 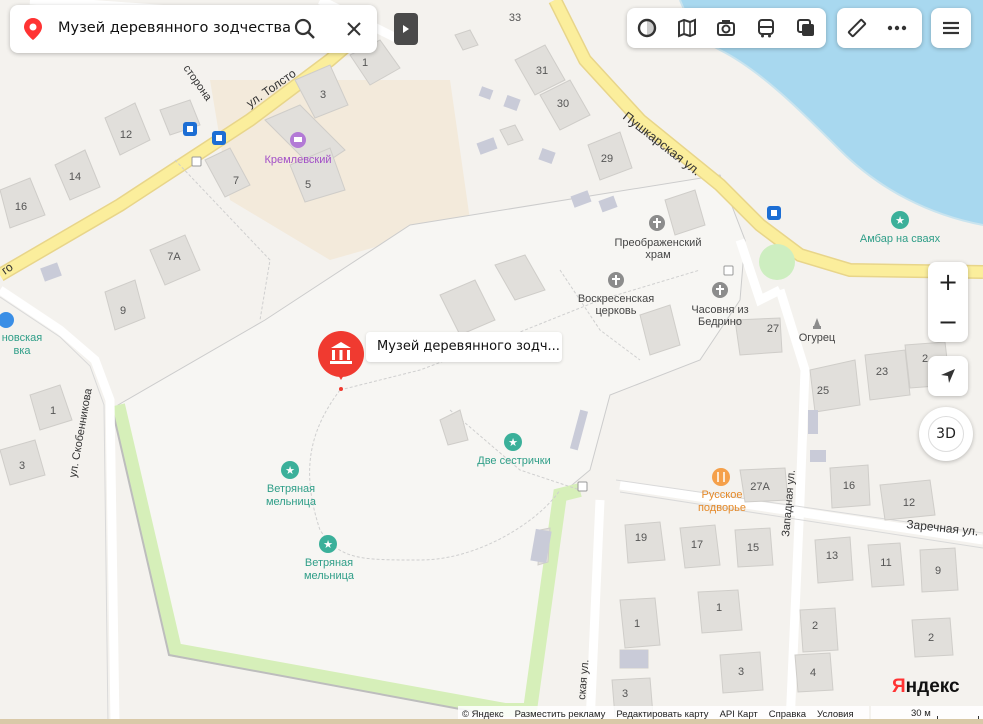 What do you see at coordinates (835, 714) in the screenshot?
I see `terms-link: Условия` at bounding box center [835, 714].